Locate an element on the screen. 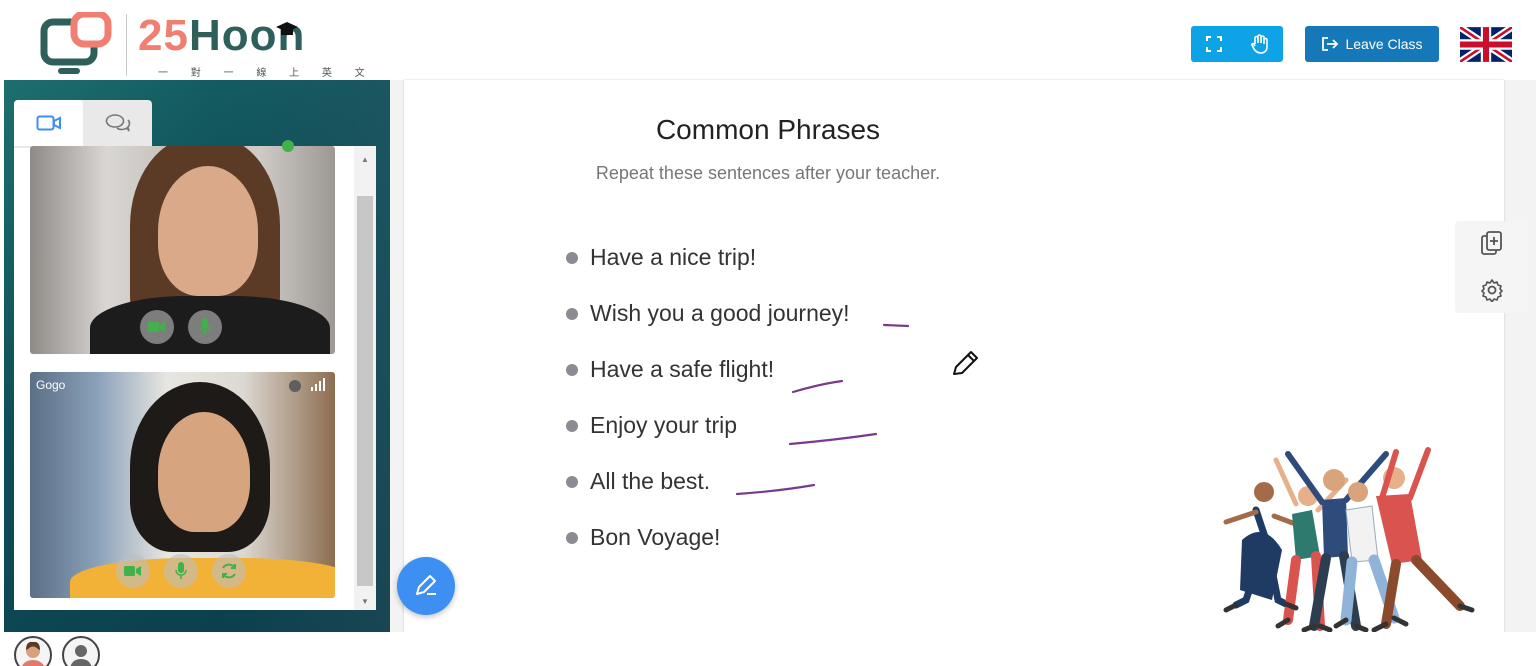 Image resolution: width=1536 pixels, height=666 pixels. status-dot is located at coordinates (295, 386).